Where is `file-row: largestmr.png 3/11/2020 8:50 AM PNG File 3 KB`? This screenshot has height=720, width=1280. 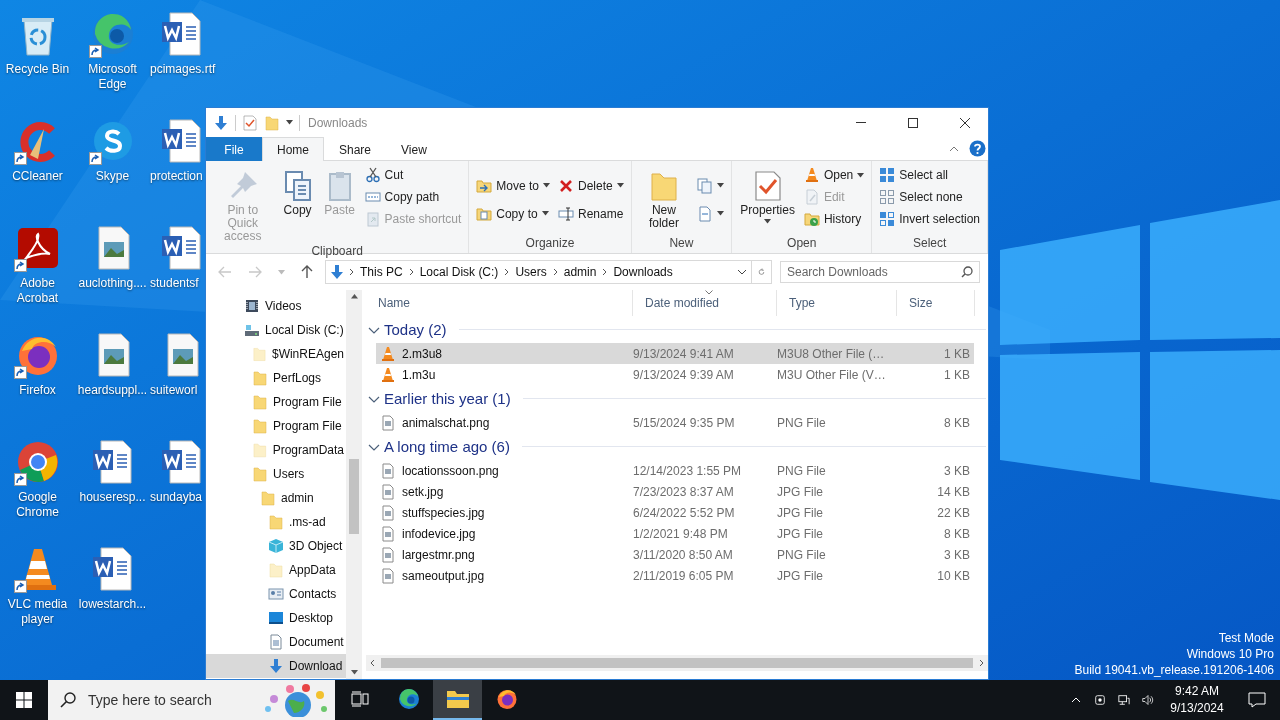
file-row: largestmr.png 3/11/2020 8:50 AM PNG File 3 KB is located at coordinates (675, 554).